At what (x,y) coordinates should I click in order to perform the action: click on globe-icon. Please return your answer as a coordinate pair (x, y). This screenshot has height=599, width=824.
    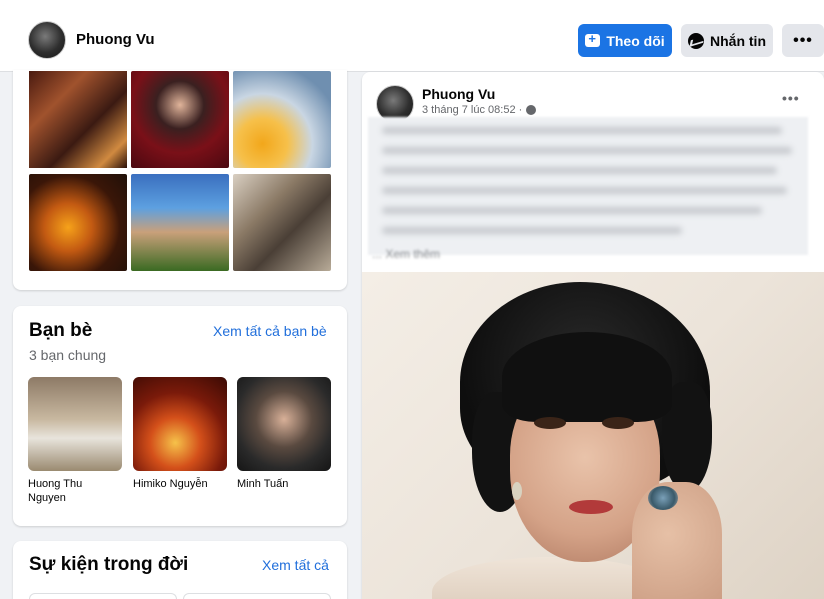
    Looking at the image, I should click on (531, 110).